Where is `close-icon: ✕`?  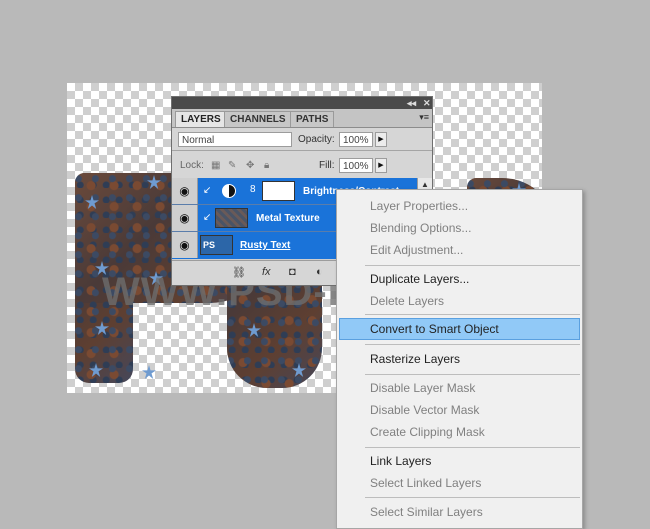
close-icon: ✕ is located at coordinates (427, 103).